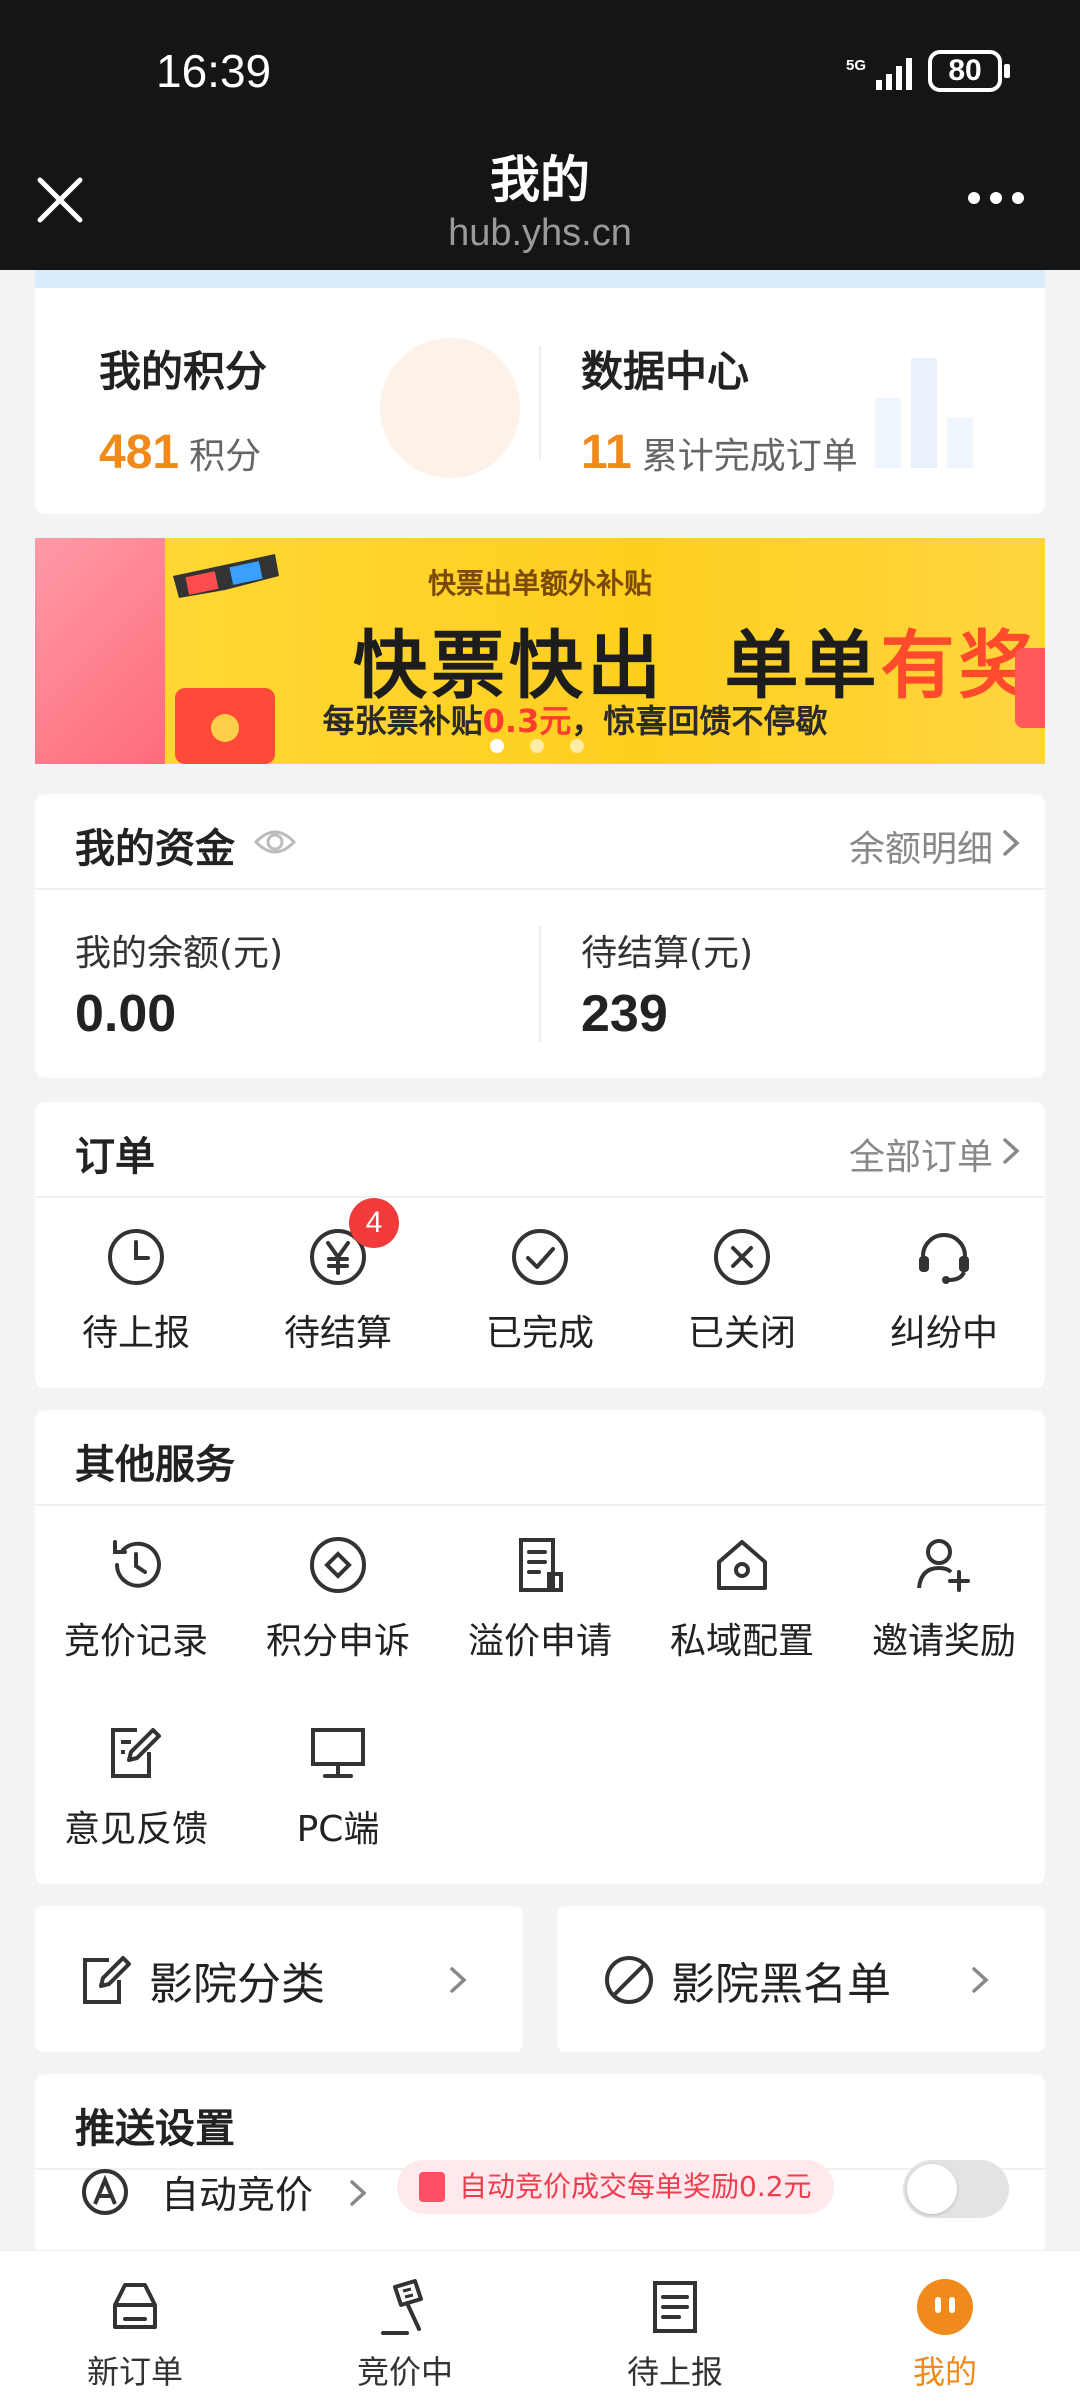 The height and width of the screenshot is (2400, 1080). I want to click on gift-icon, so click(432, 2187).